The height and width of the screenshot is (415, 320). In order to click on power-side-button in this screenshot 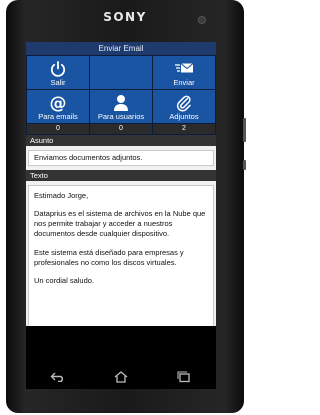, I will do `click(244, 165)`.